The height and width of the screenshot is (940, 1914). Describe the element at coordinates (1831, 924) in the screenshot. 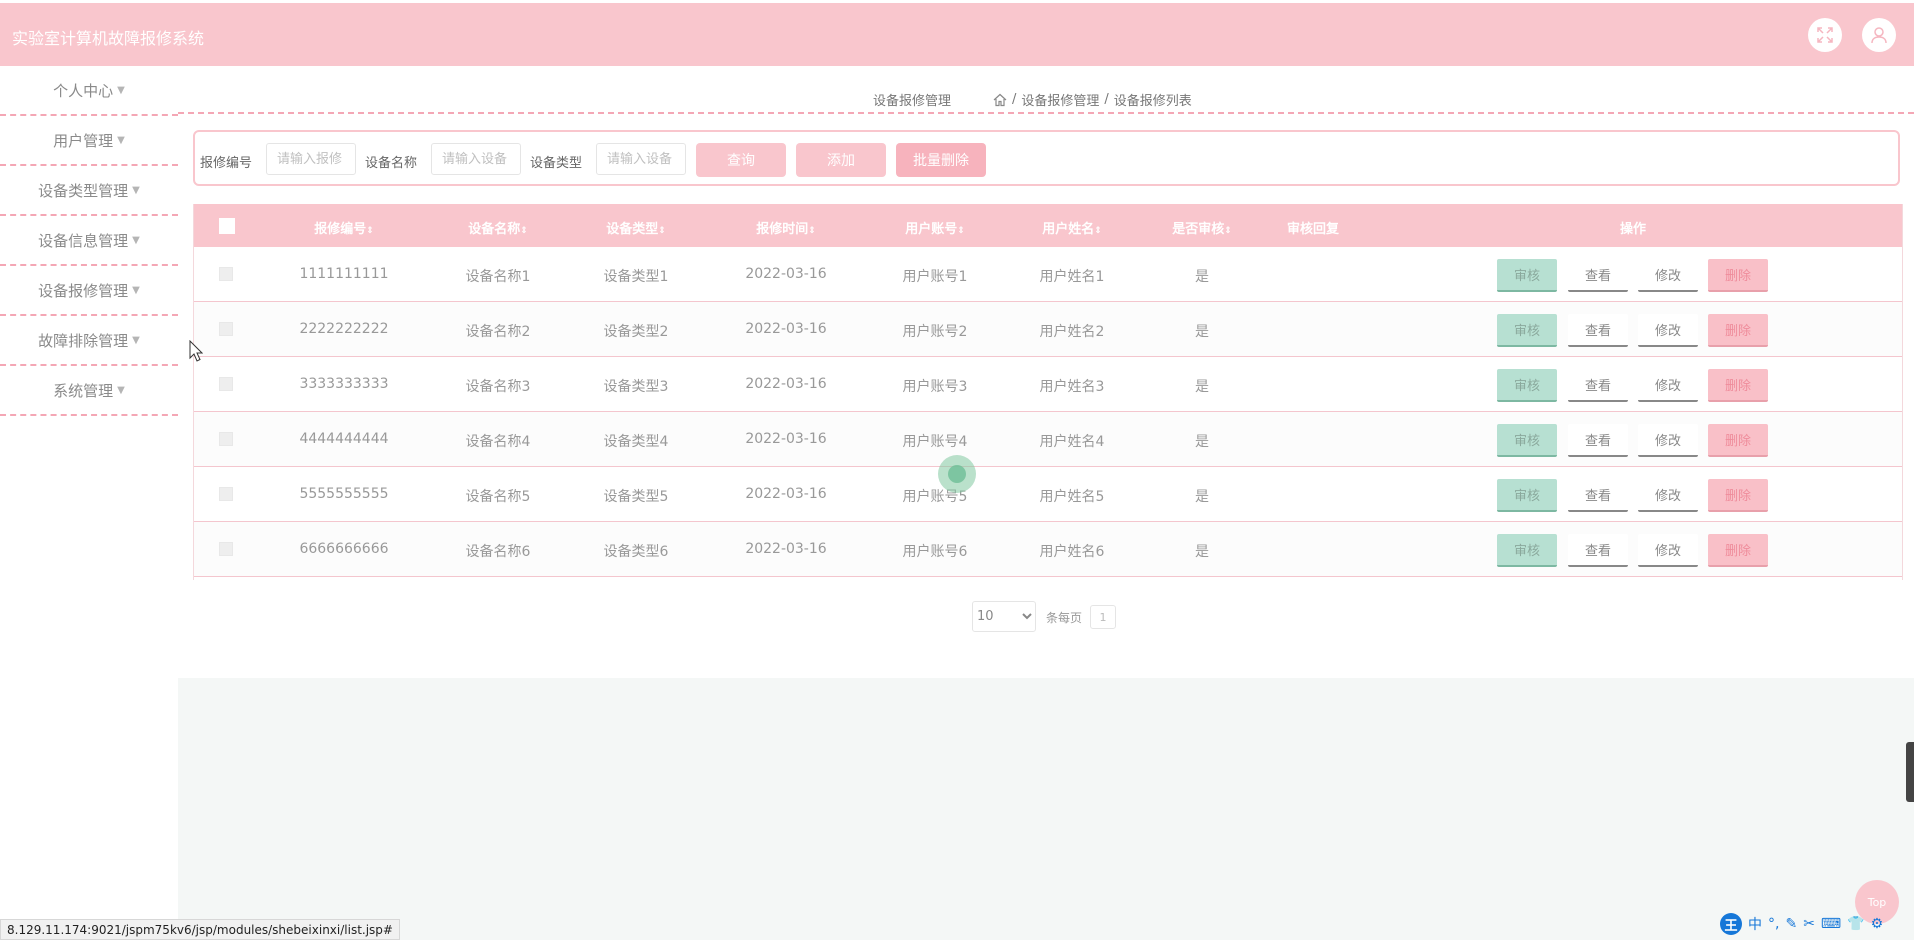

I see `keyboard-icon: ⌨` at that location.